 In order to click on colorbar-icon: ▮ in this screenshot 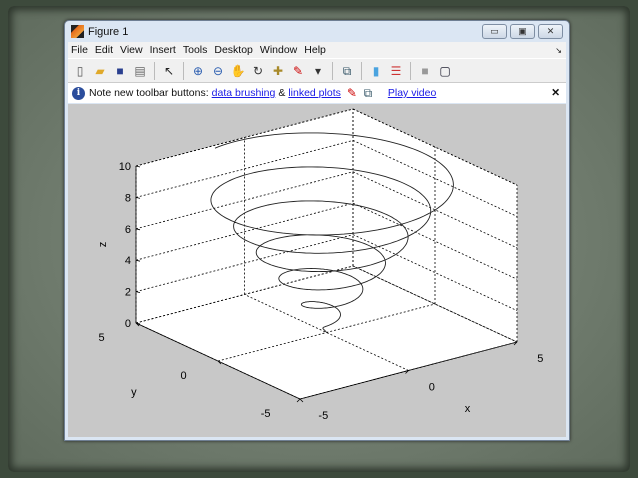, I will do `click(376, 71)`.